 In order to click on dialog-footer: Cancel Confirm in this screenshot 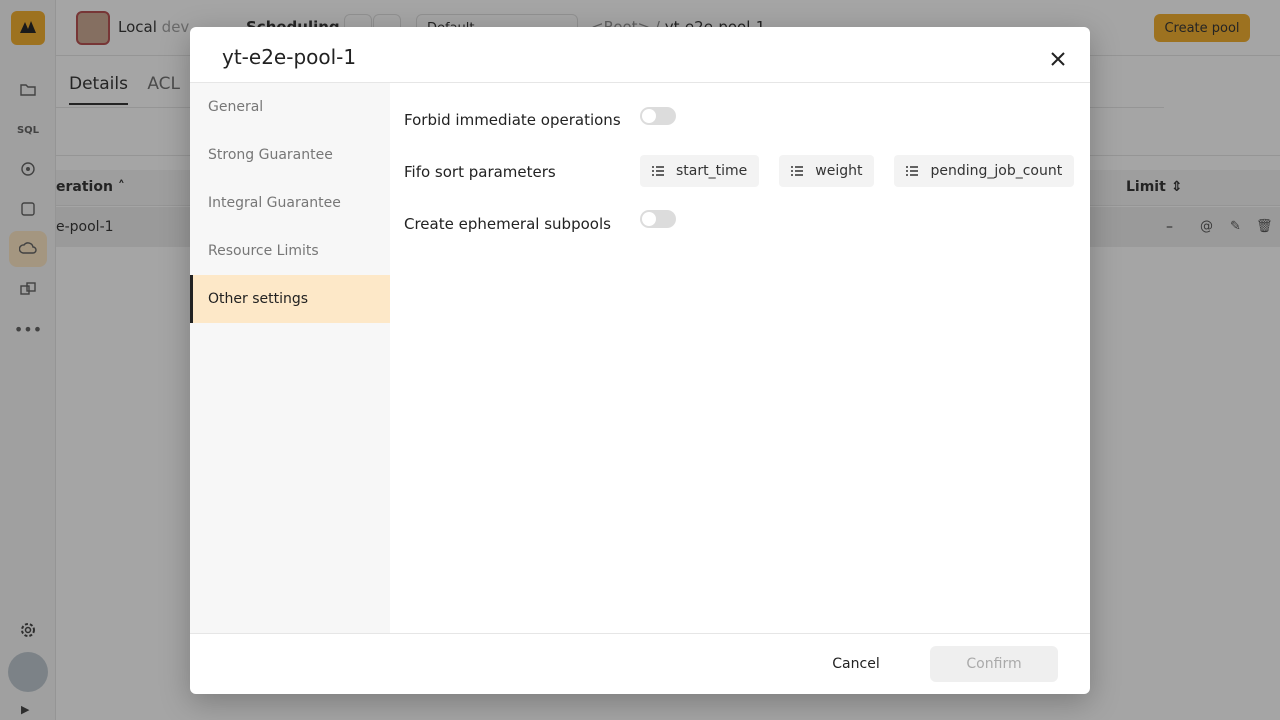, I will do `click(640, 663)`.